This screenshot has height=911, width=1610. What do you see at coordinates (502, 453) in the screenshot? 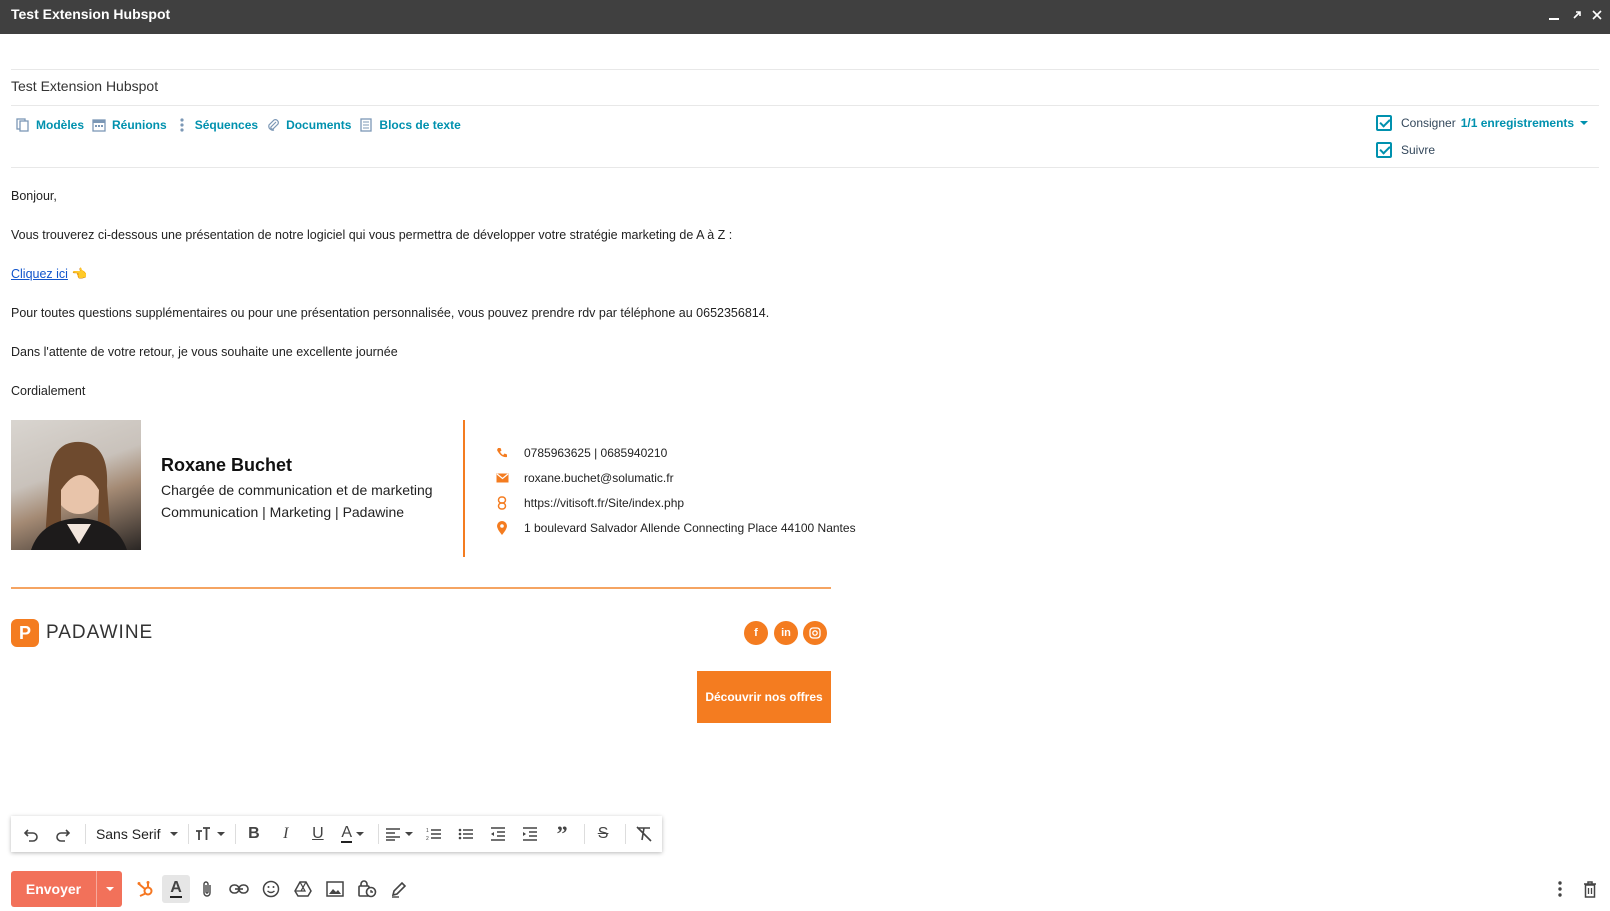
I see `phone-icon` at bounding box center [502, 453].